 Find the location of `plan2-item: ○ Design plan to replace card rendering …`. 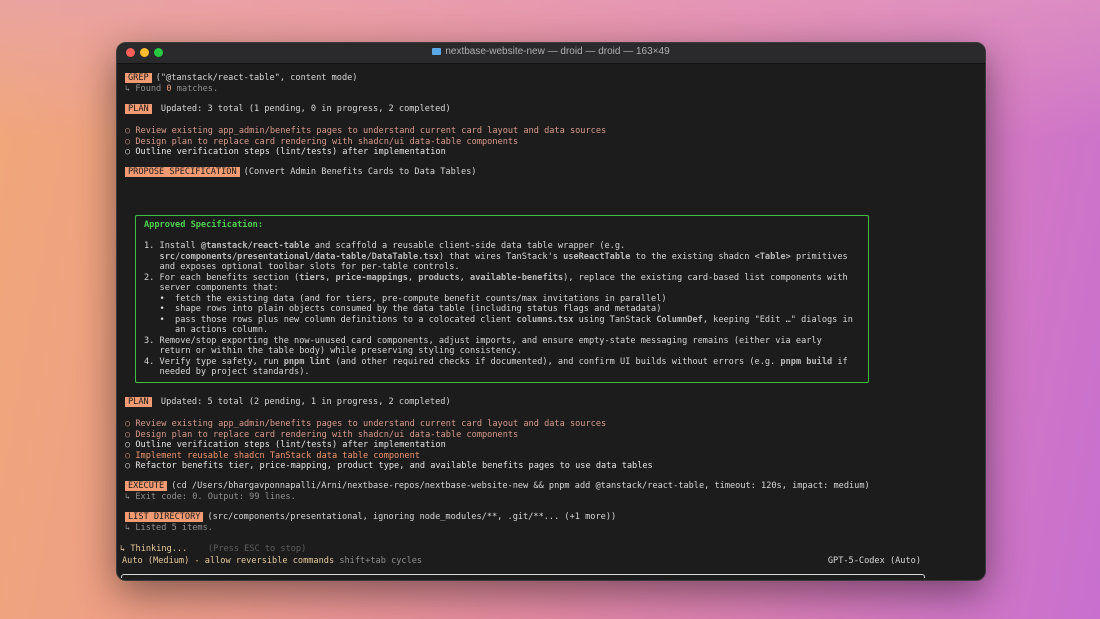

plan2-item: ○ Design plan to replace card rendering … is located at coordinates (322, 434).